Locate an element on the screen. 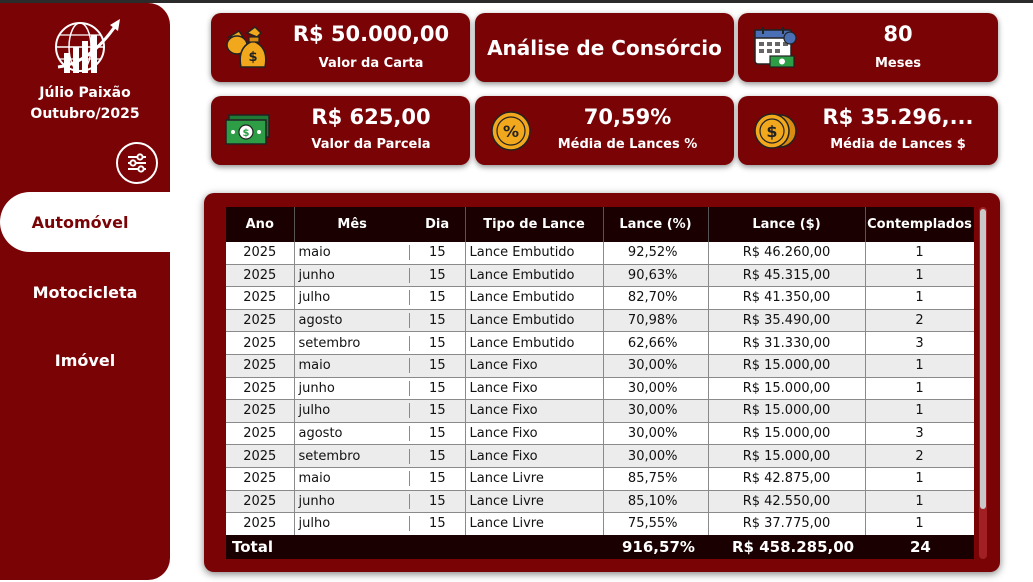 The image size is (1033, 582). cell-mes-dia: agosto 15 is located at coordinates (380, 321).